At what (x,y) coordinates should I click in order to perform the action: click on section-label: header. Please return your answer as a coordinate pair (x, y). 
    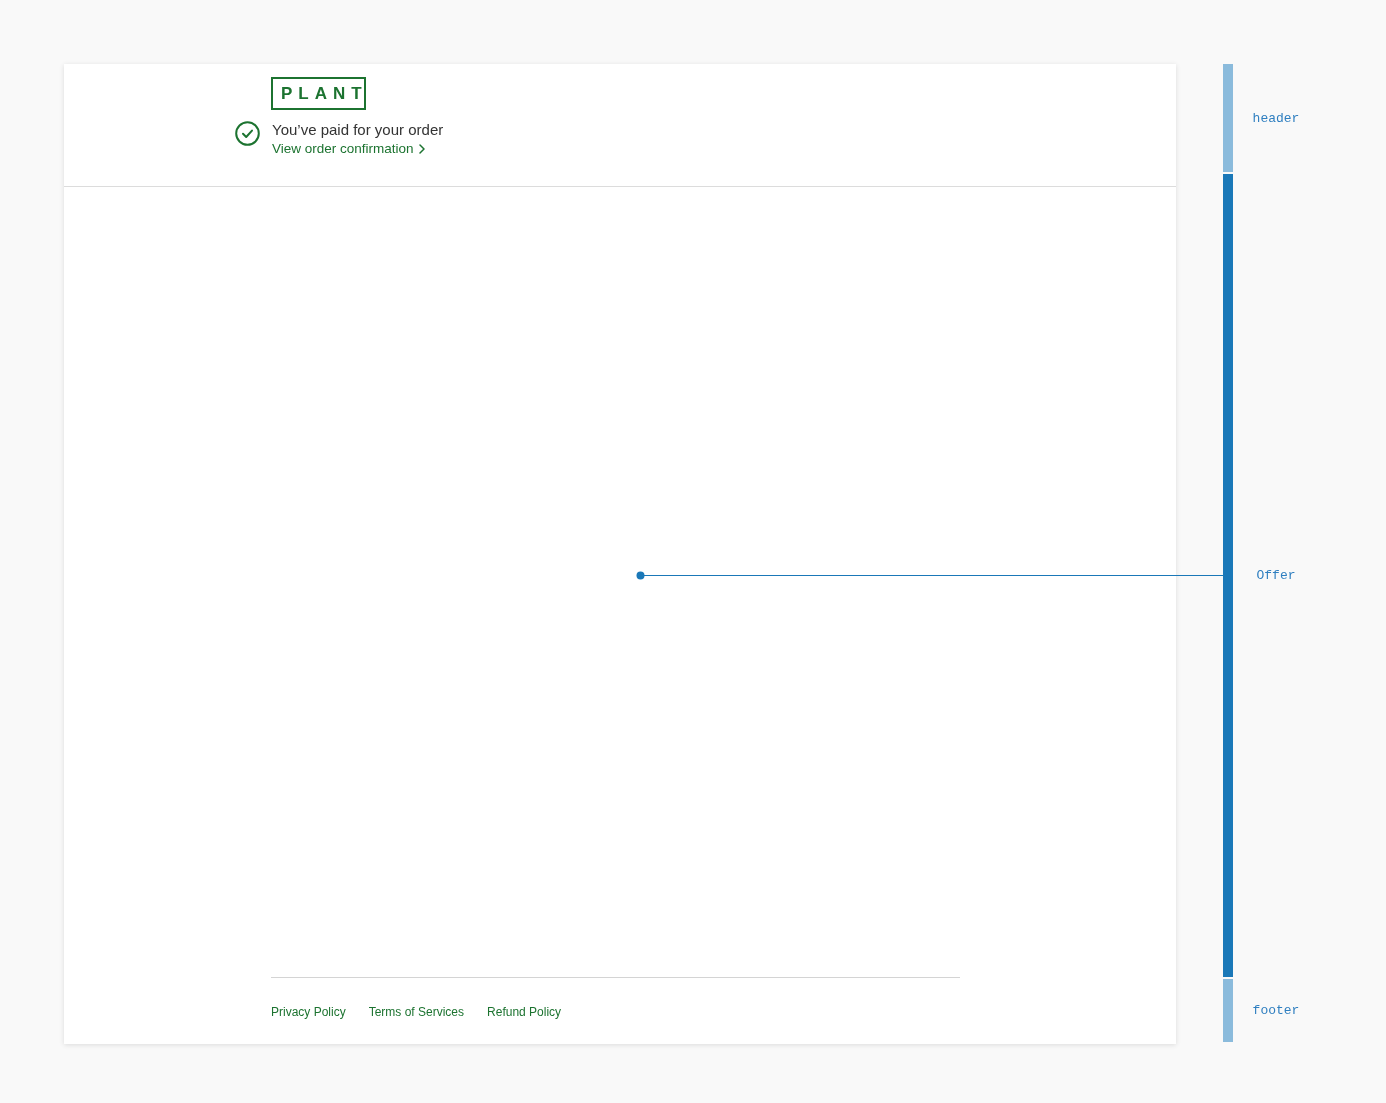
    Looking at the image, I should click on (1276, 118).